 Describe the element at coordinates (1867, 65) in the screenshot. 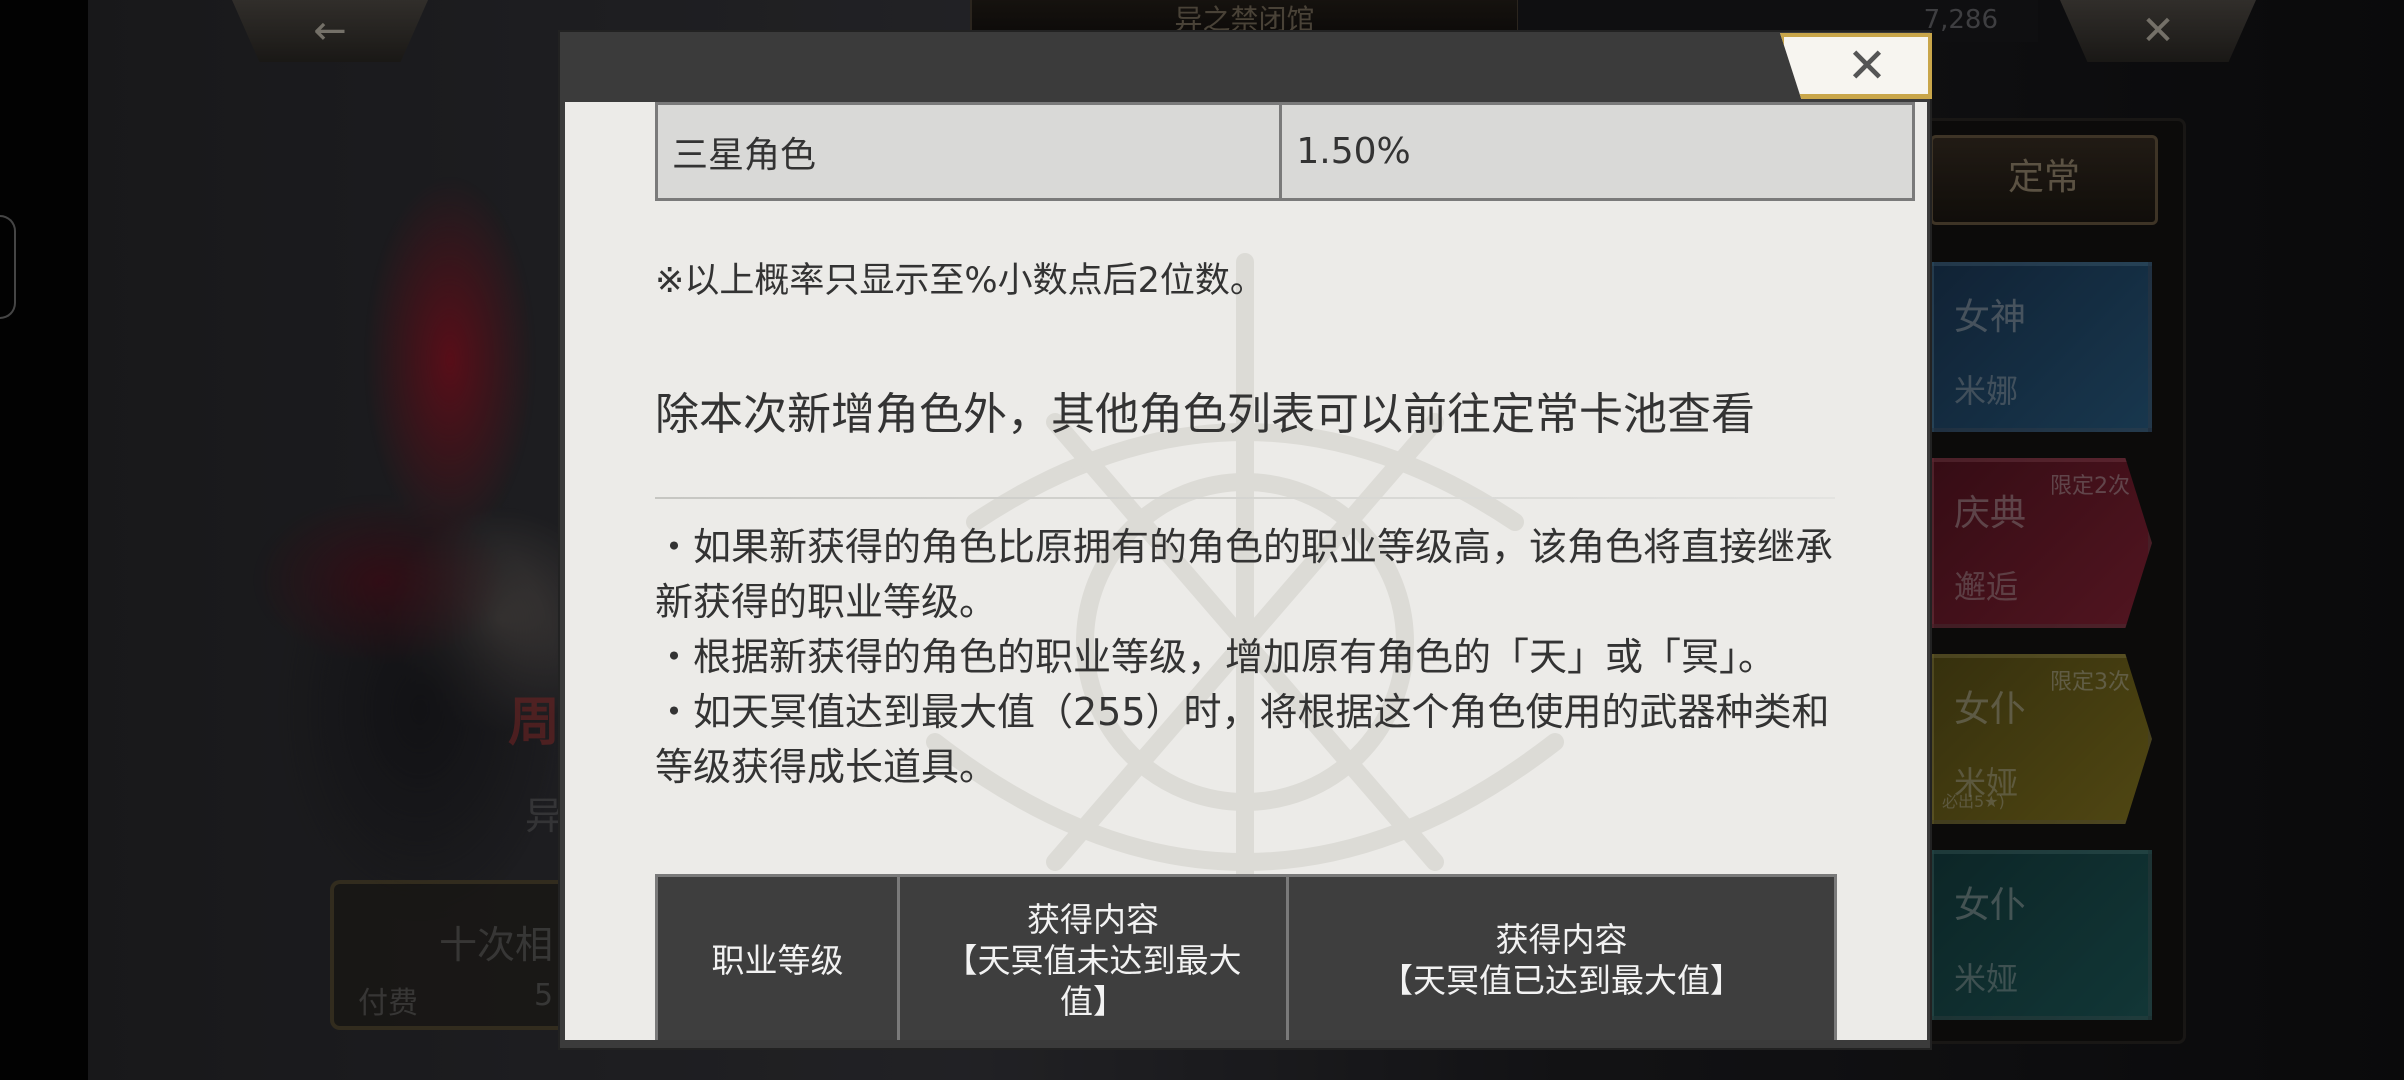

I see `close-x-icon: ✕` at that location.